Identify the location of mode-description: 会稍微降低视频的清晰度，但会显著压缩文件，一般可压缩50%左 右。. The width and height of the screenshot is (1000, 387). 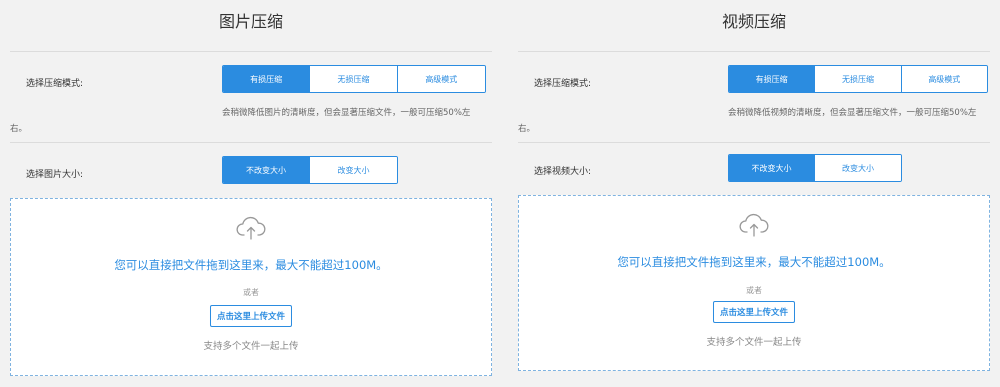
(754, 122).